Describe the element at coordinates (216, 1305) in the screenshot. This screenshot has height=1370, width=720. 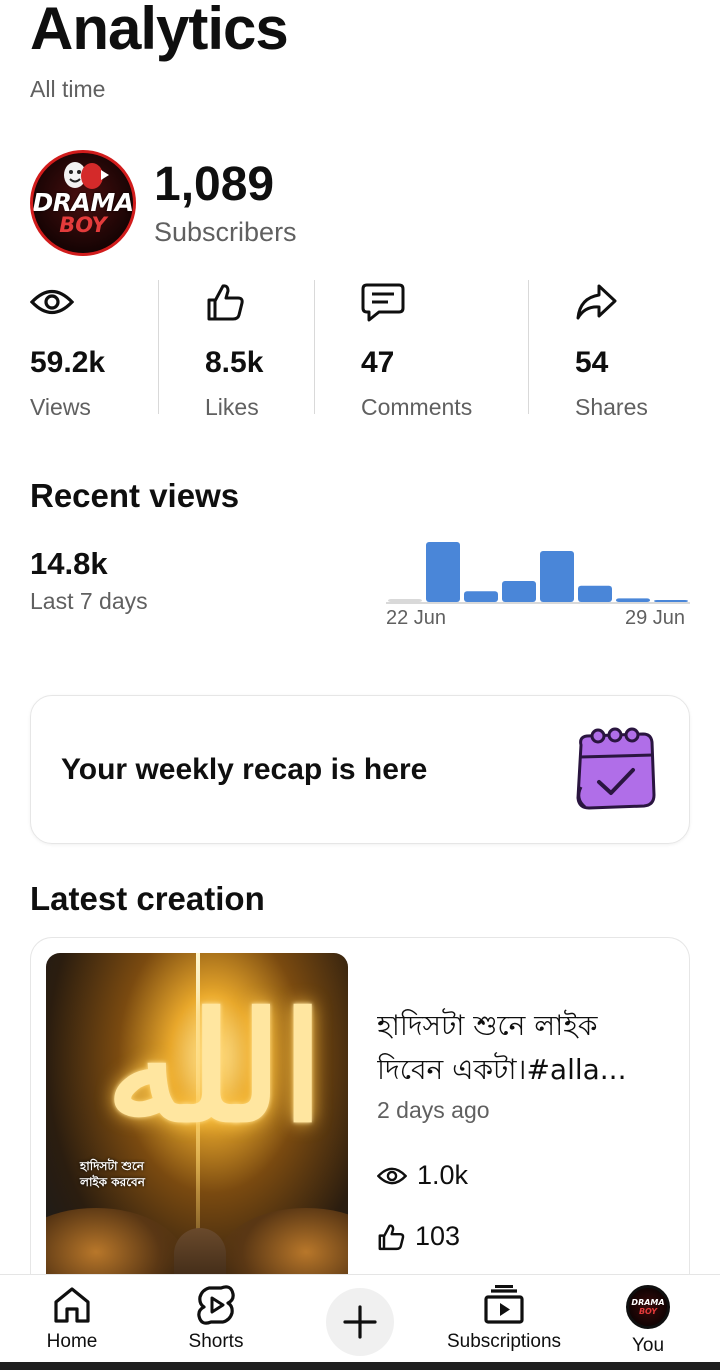
I see `shorts-icon` at that location.